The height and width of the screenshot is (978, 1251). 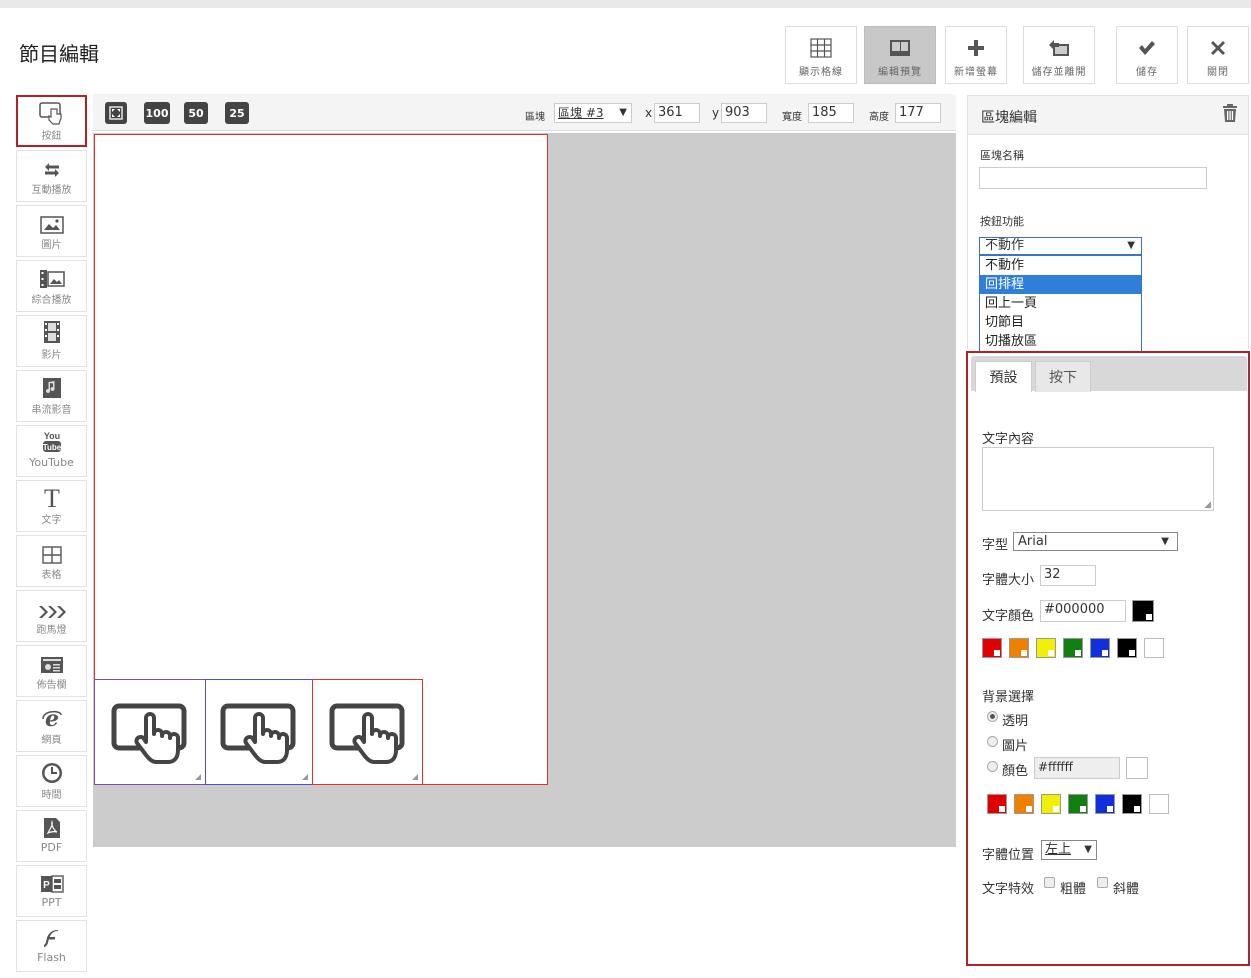 I want to click on font-size-input: 32, so click(x=1068, y=575).